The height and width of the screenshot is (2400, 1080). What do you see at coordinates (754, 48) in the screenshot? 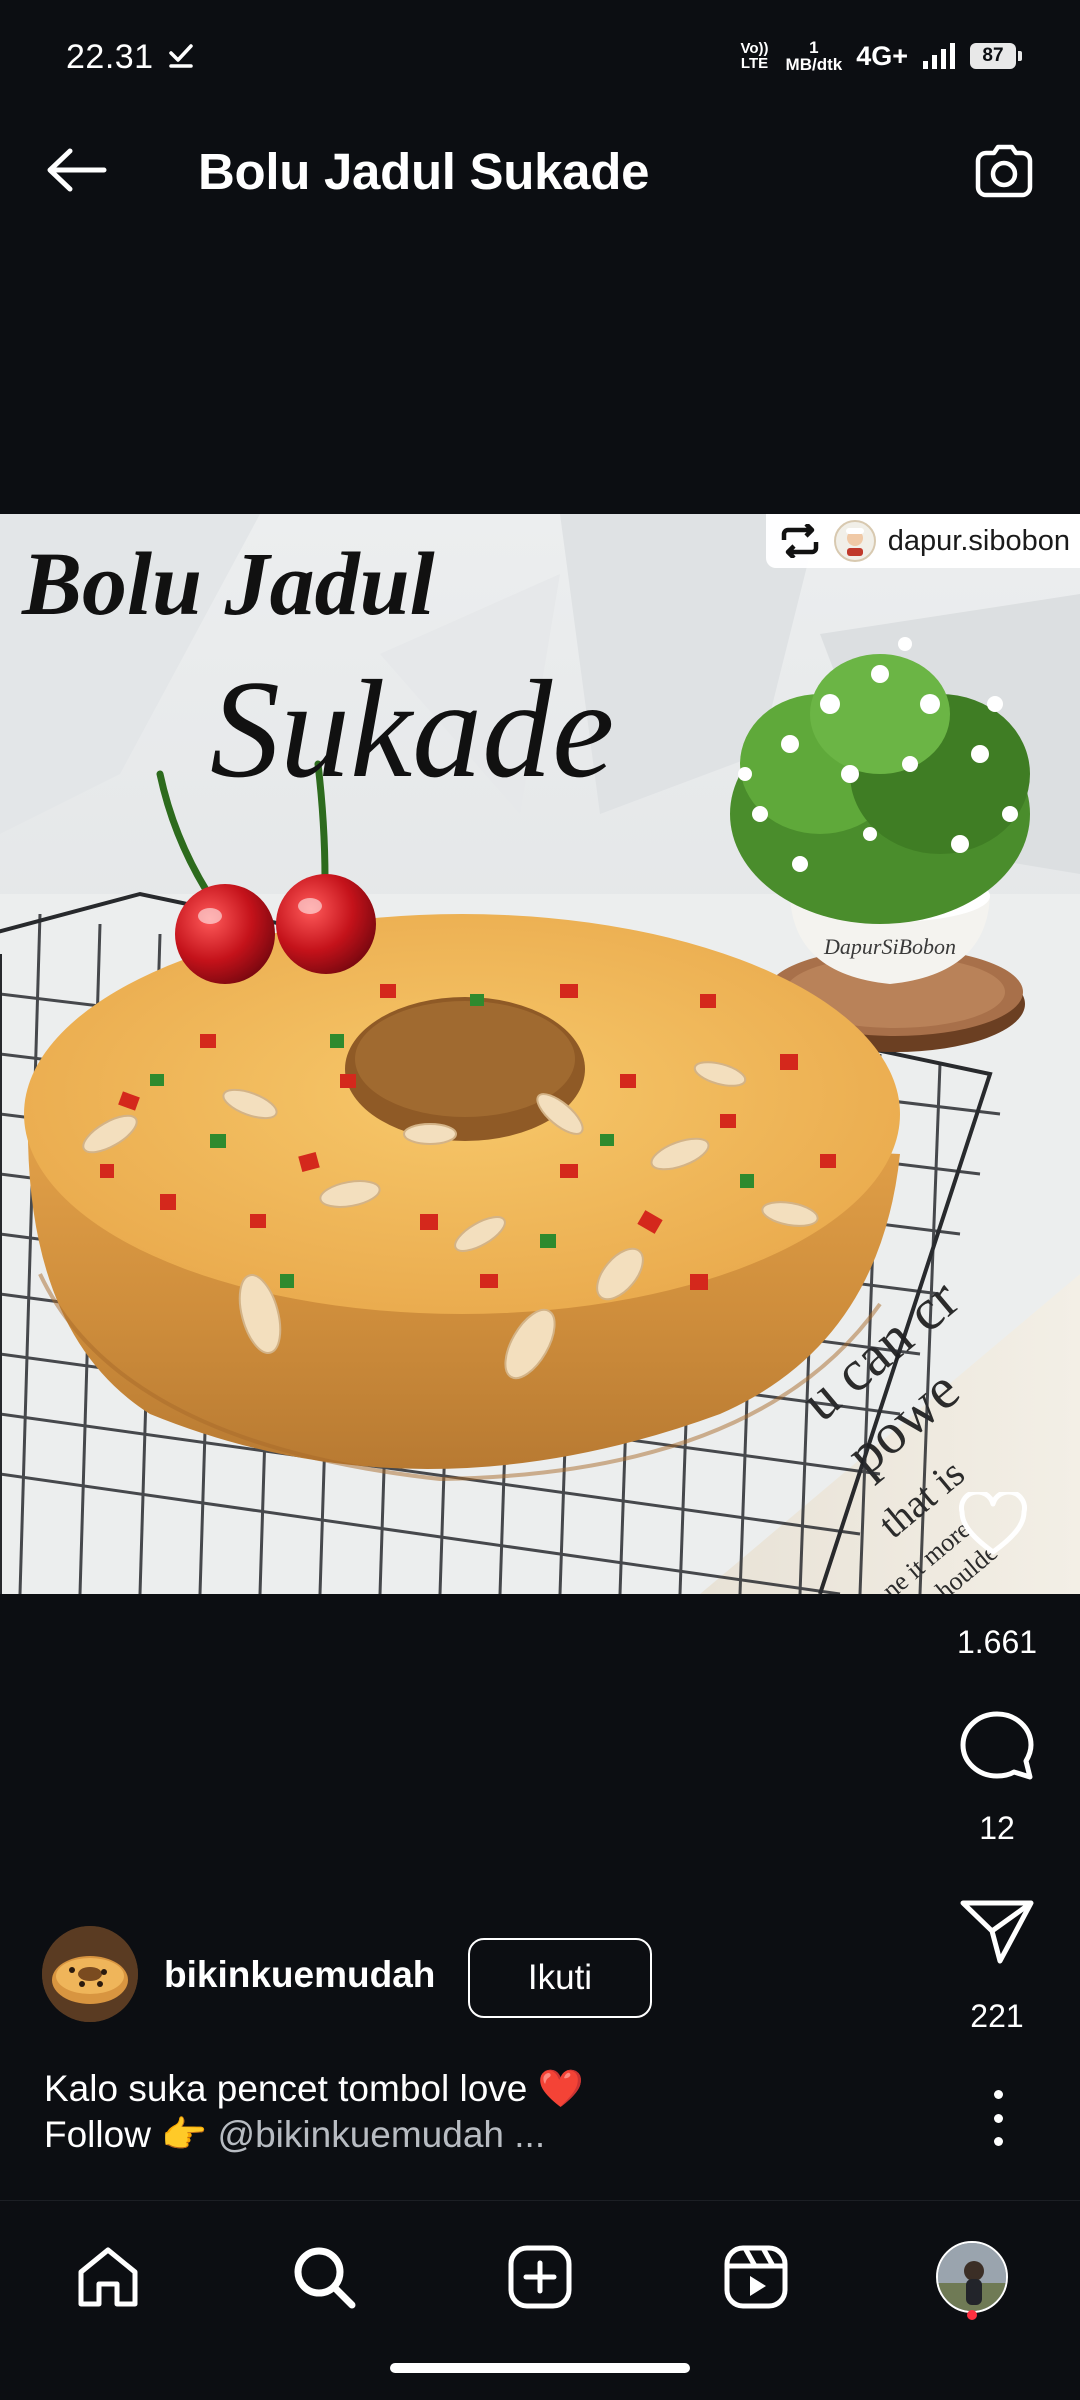
I see `volte-top-text: Vo))` at bounding box center [754, 48].